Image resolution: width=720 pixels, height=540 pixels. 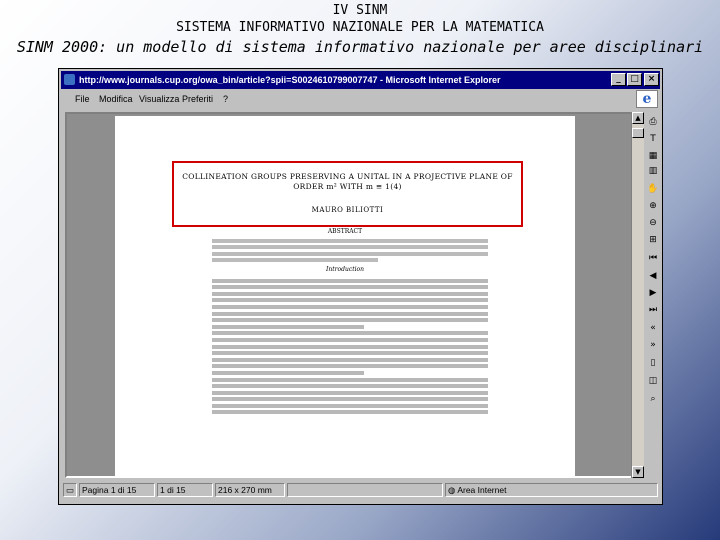 I want to click on status-size: 216 x 270 mm, so click(x=250, y=490).